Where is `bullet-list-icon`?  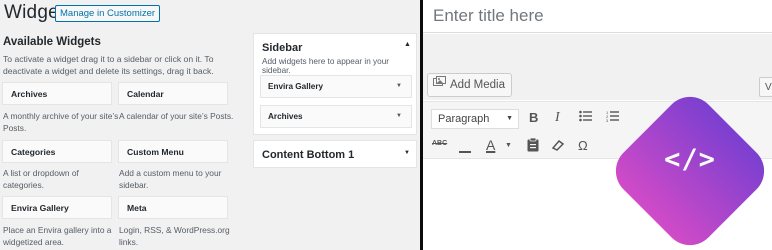
bullet-list-icon is located at coordinates (585, 117).